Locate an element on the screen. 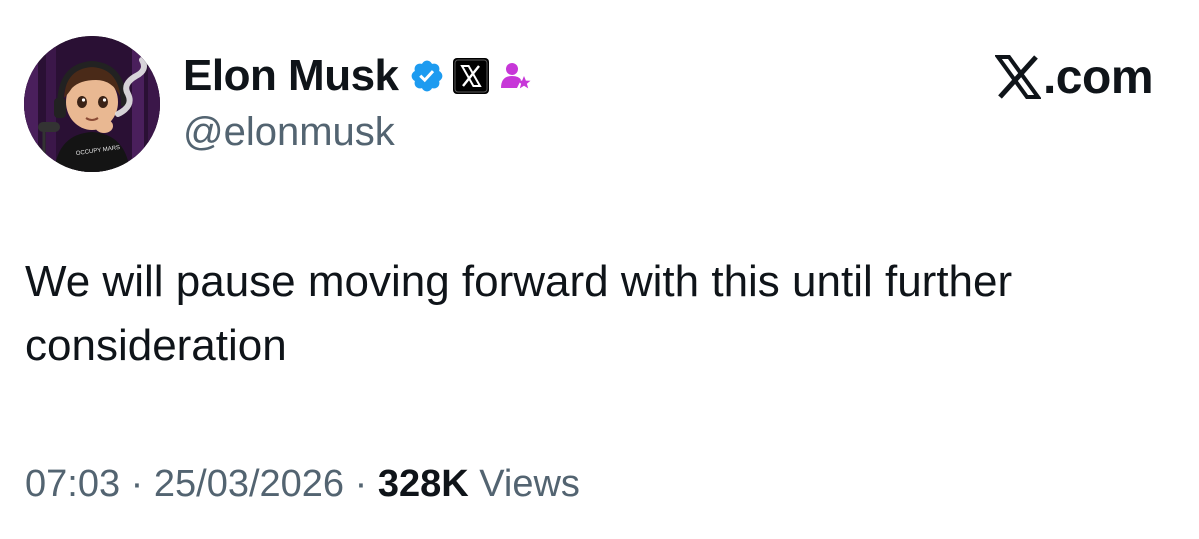  author-display-name: Elon Musk is located at coordinates (291, 76).